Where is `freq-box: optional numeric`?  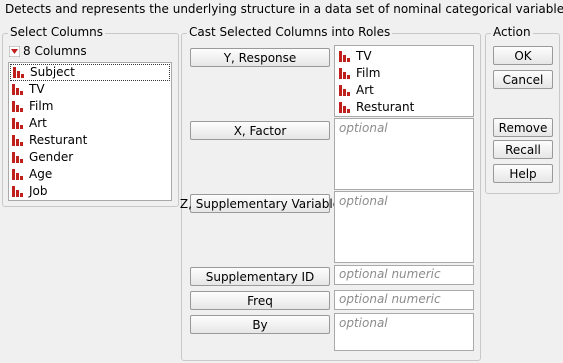 freq-box: optional numeric is located at coordinates (404, 300).